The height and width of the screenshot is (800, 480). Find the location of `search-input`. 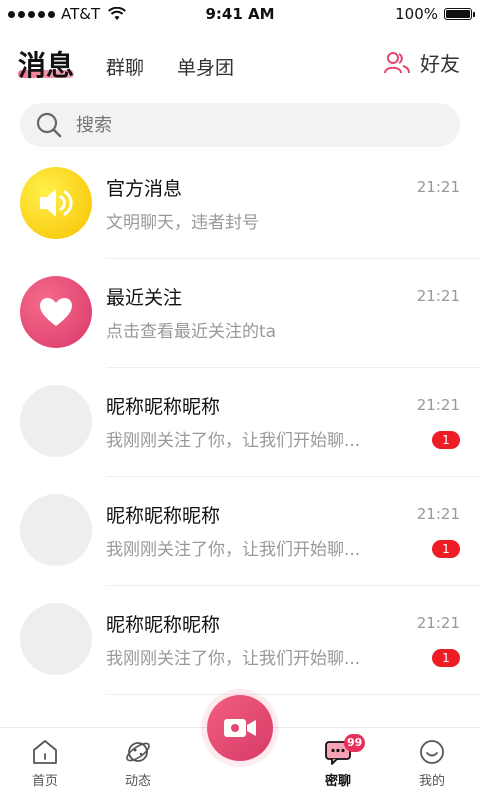

search-input is located at coordinates (246, 125).